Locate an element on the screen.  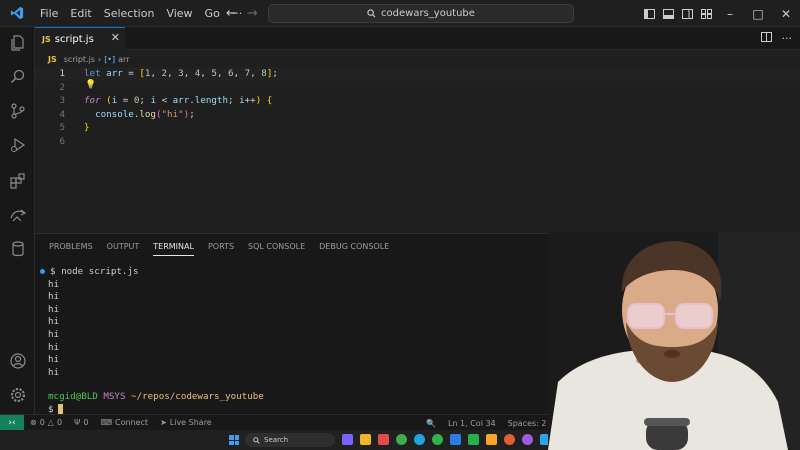
database-icon is located at coordinates (17, 249).